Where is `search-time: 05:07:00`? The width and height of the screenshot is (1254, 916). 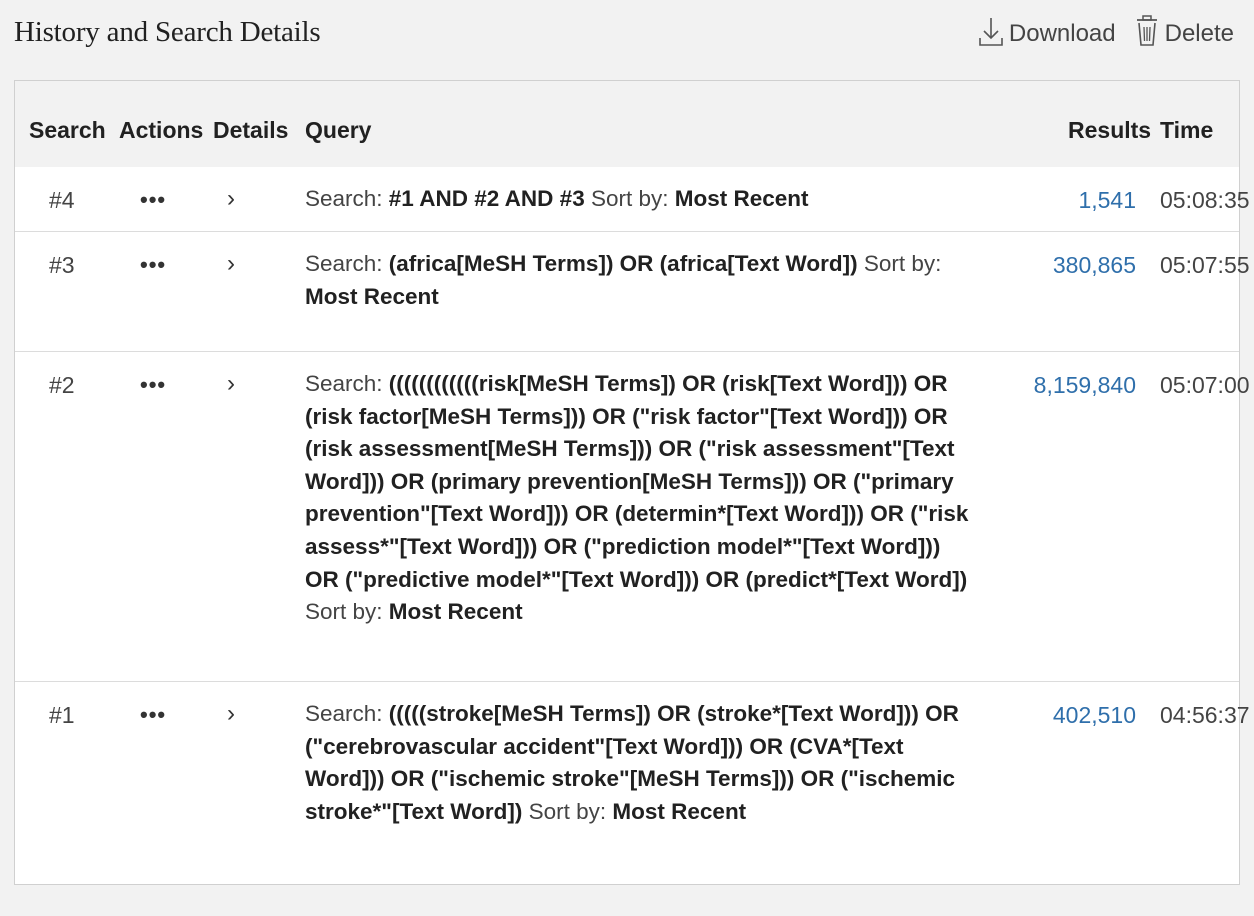 search-time: 05:07:00 is located at coordinates (1205, 385).